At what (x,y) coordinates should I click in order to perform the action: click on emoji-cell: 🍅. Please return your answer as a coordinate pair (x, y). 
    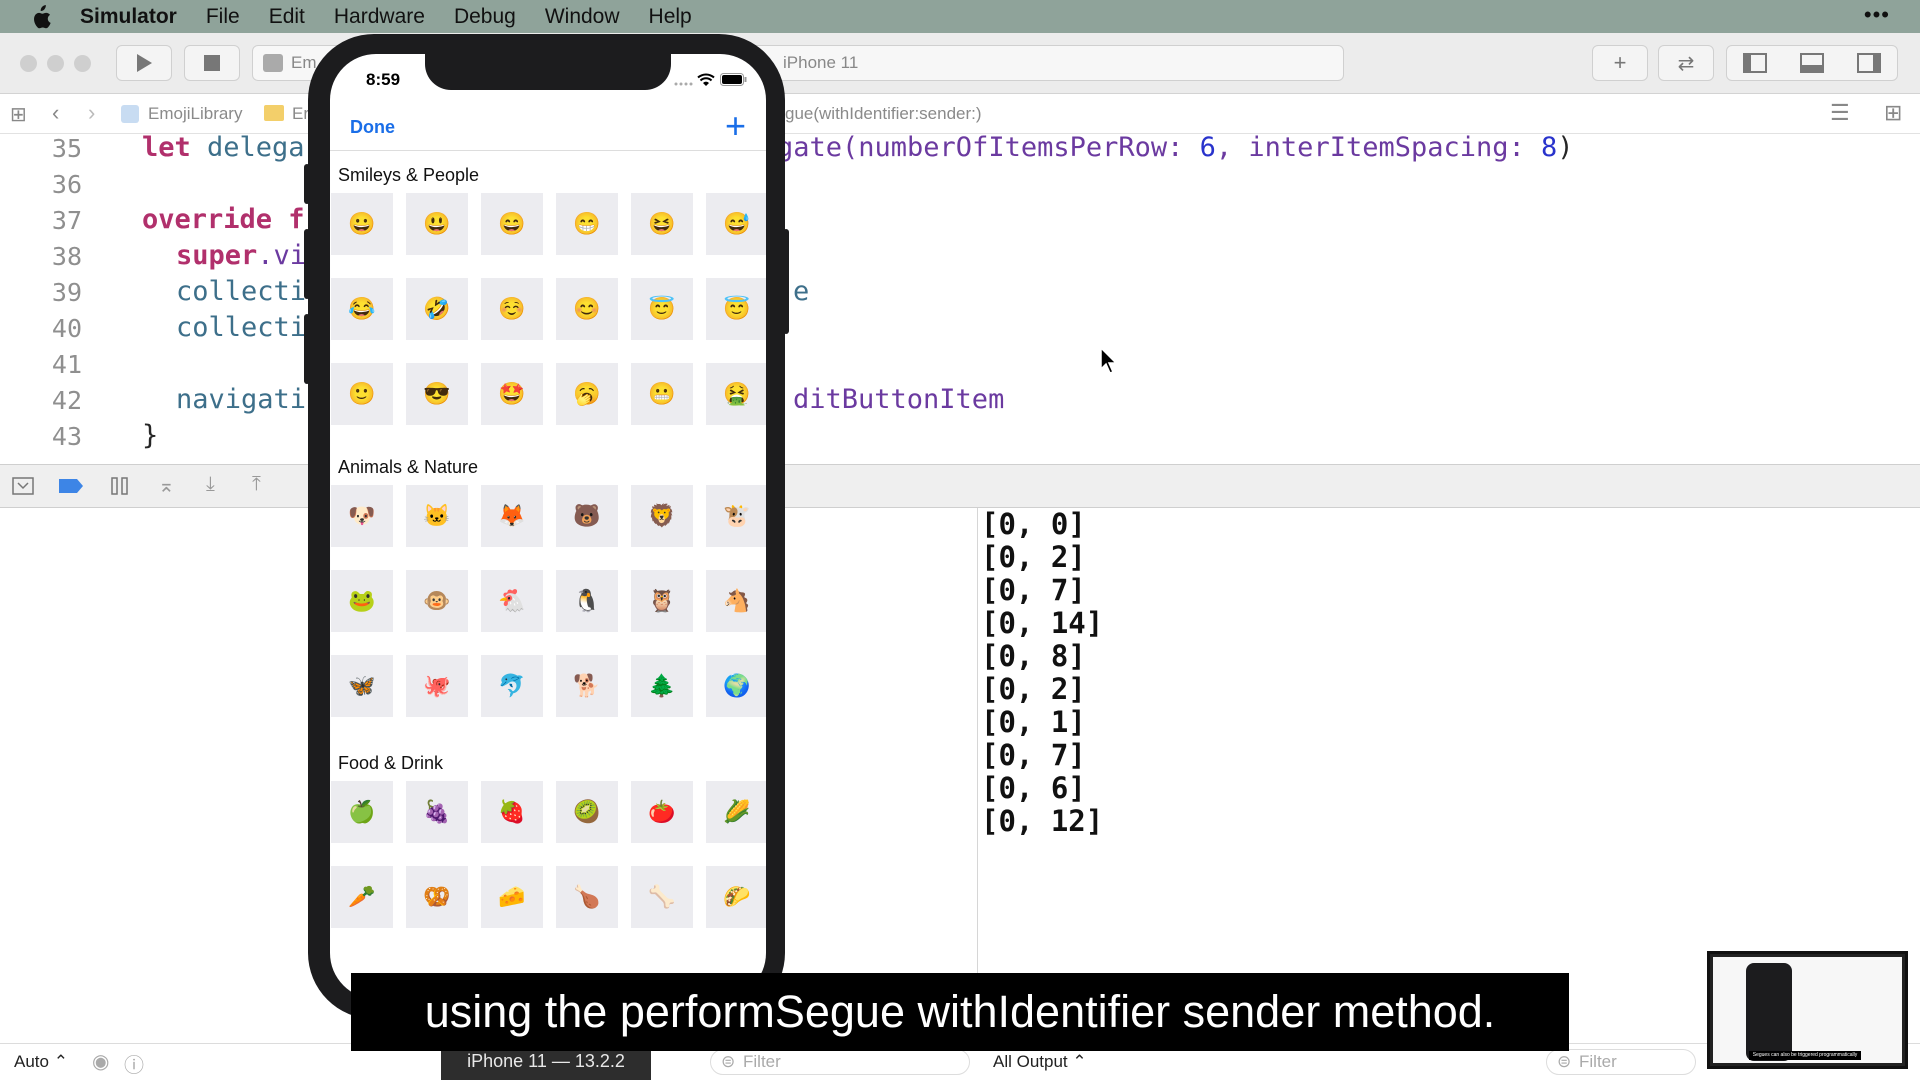
    Looking at the image, I should click on (662, 812).